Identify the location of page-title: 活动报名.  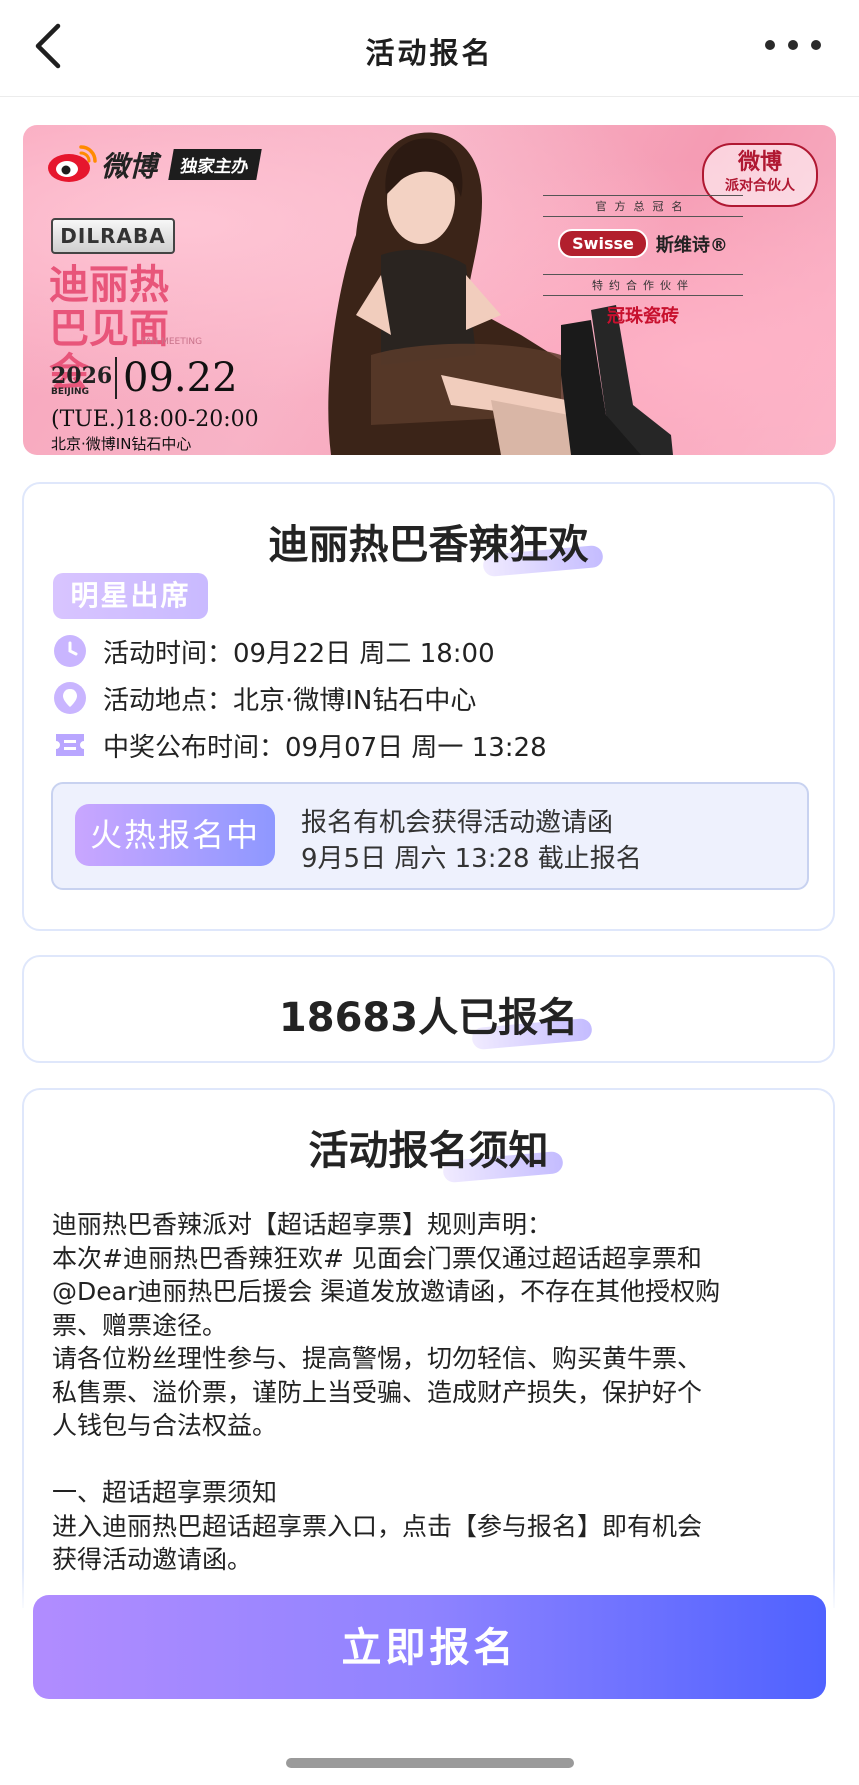
(429, 53).